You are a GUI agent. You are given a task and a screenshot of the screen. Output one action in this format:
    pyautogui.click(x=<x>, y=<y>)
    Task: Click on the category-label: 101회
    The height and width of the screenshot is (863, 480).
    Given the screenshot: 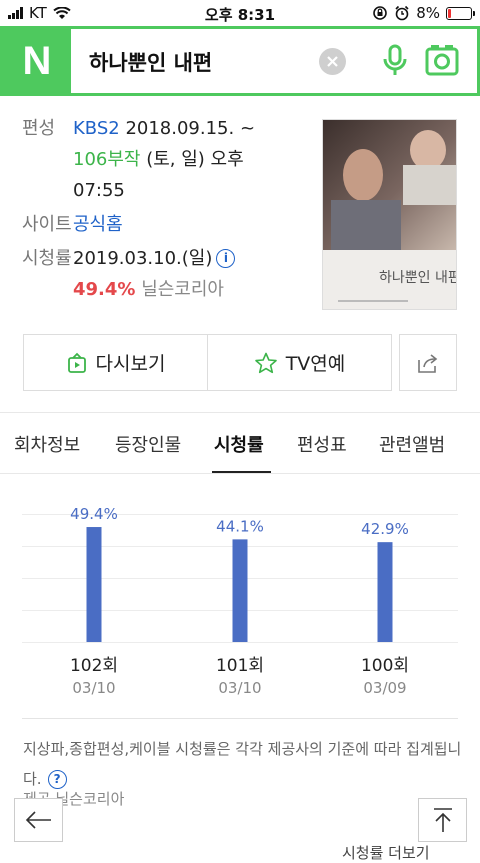 What is the action you would take?
    pyautogui.click(x=240, y=666)
    